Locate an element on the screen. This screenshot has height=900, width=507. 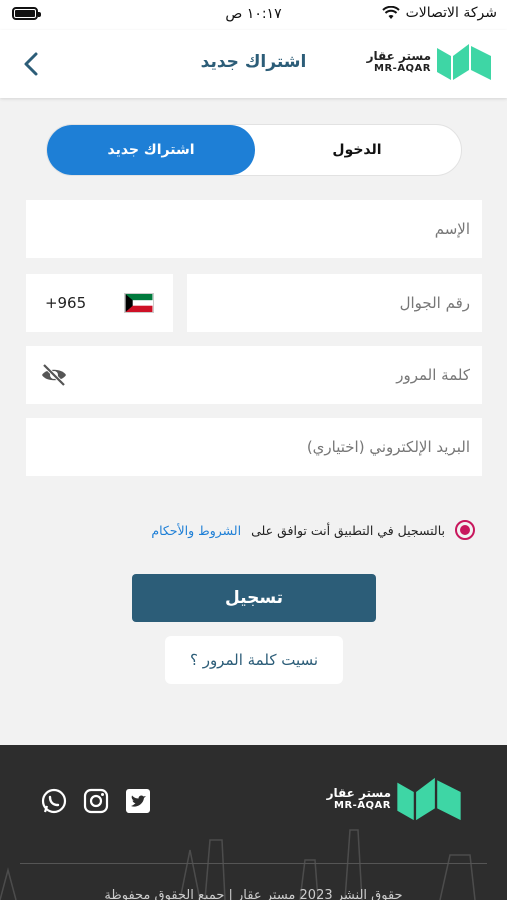
social-links is located at coordinates (96, 801).